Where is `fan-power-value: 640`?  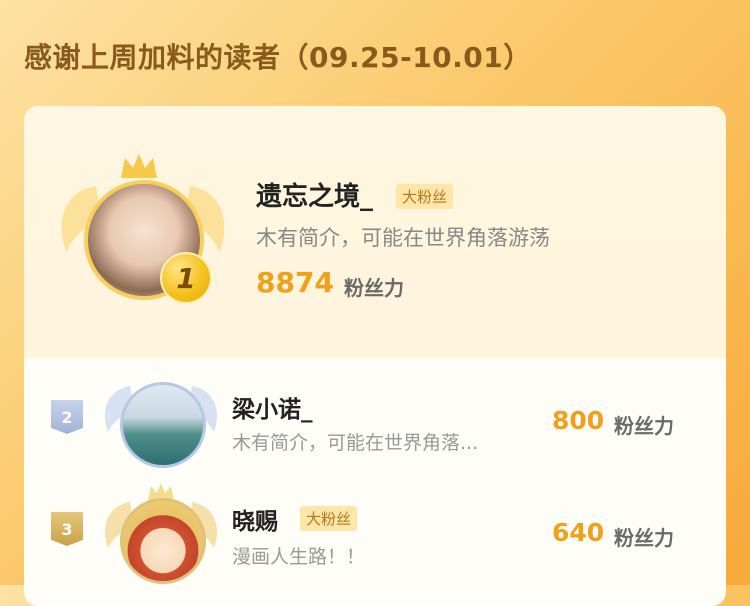
fan-power-value: 640 is located at coordinates (578, 532).